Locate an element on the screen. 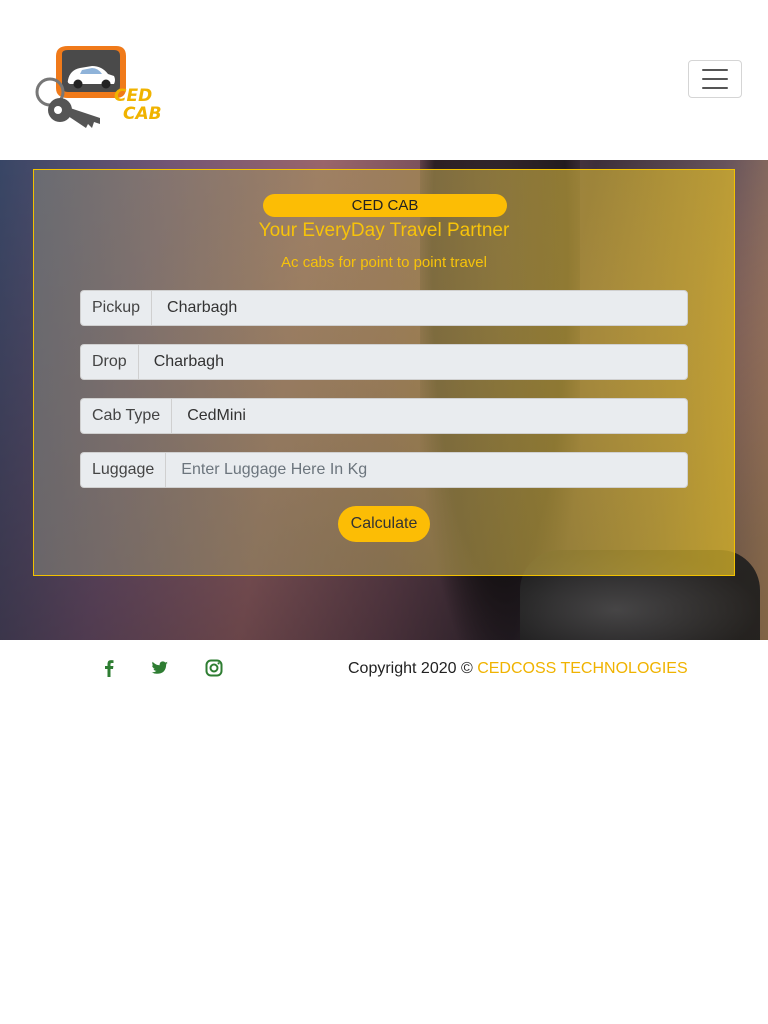 This screenshot has height=1024, width=768. logo-text-ced: CED is located at coordinates (133, 96).